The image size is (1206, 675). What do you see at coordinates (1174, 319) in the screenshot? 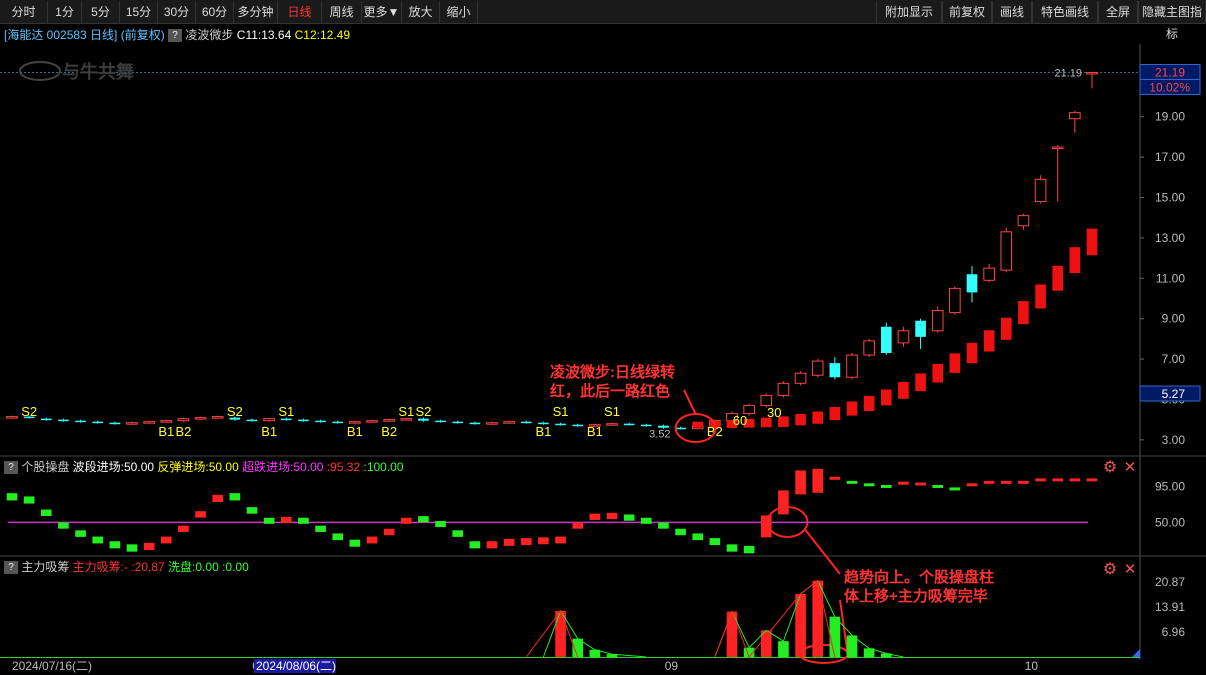
I see `price-tick-label: 9.00` at bounding box center [1174, 319].